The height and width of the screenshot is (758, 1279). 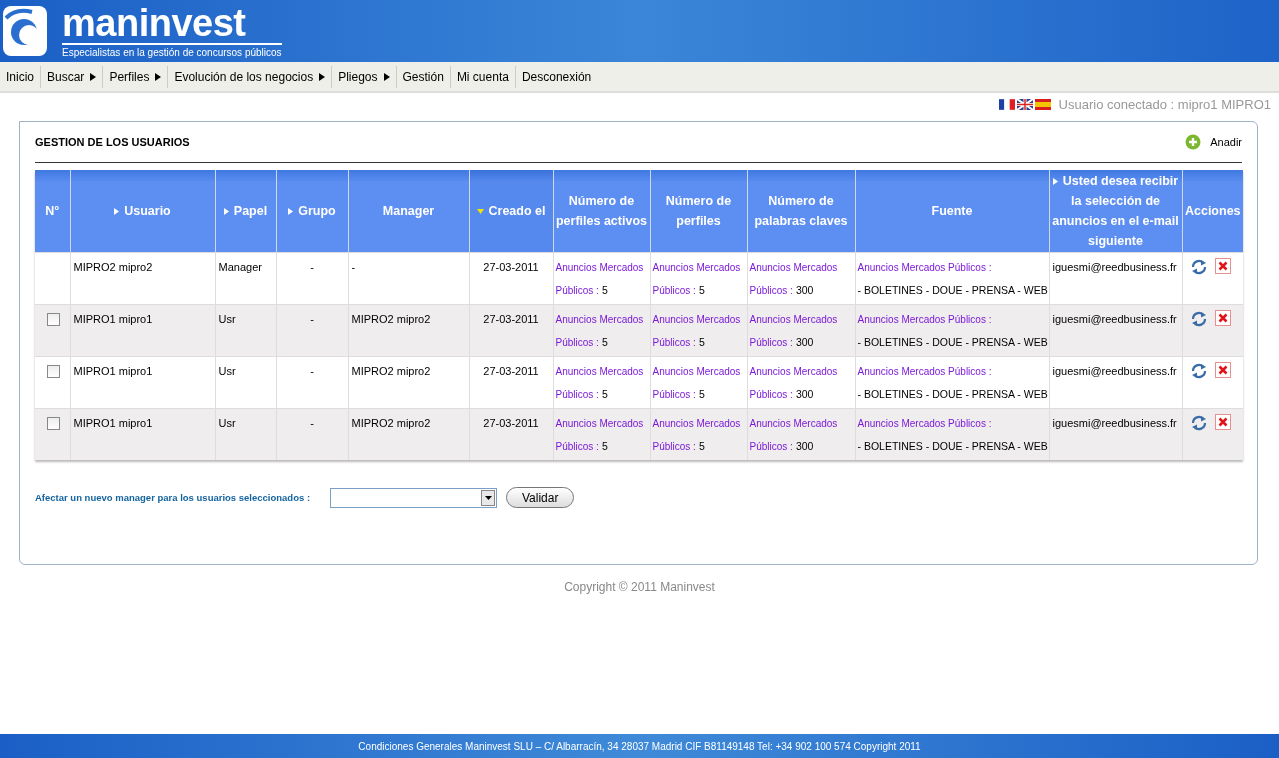 What do you see at coordinates (25, 31) in the screenshot?
I see `logo-icon` at bounding box center [25, 31].